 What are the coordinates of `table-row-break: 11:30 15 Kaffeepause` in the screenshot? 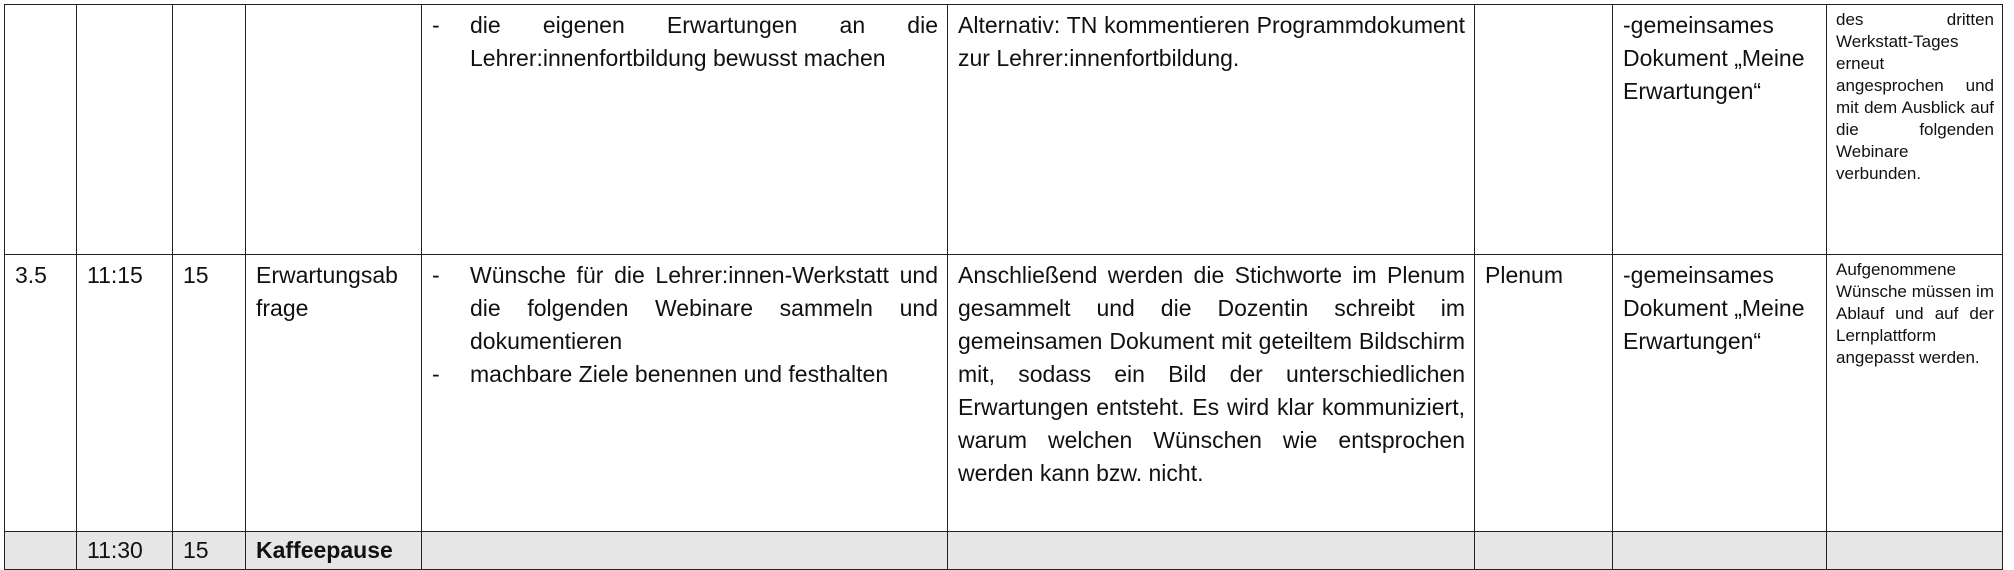 It's located at (1003, 550).